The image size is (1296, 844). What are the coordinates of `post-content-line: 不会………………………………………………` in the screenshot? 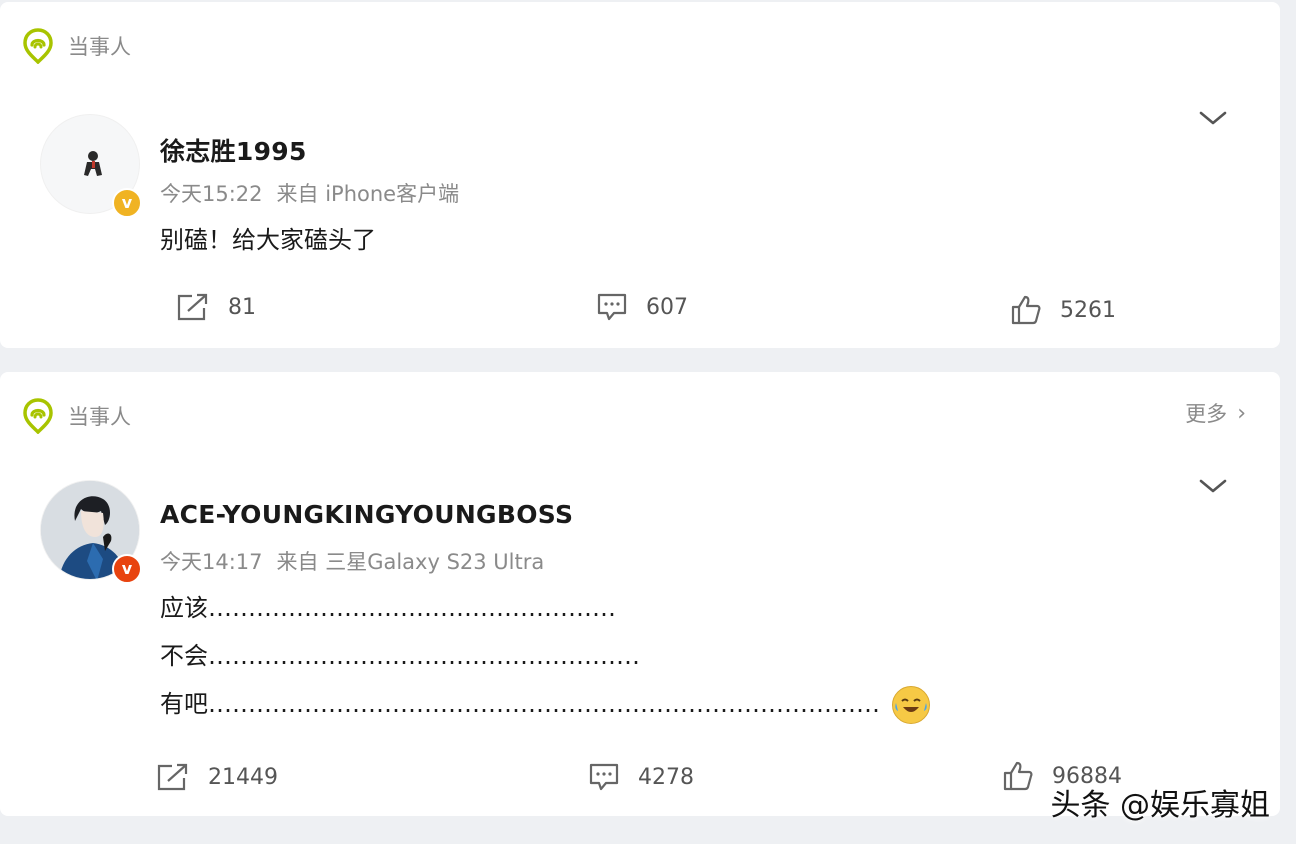 It's located at (400, 656).